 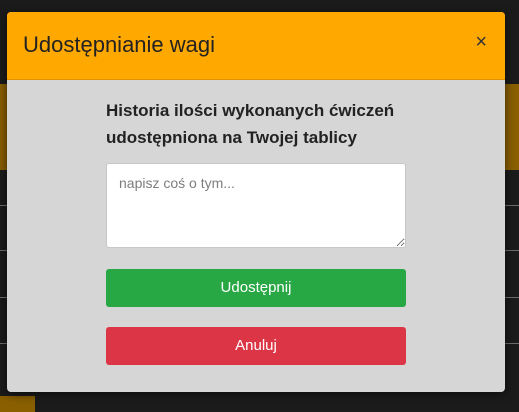 What do you see at coordinates (119, 44) in the screenshot?
I see `modal-title: Udostępnianie wagi` at bounding box center [119, 44].